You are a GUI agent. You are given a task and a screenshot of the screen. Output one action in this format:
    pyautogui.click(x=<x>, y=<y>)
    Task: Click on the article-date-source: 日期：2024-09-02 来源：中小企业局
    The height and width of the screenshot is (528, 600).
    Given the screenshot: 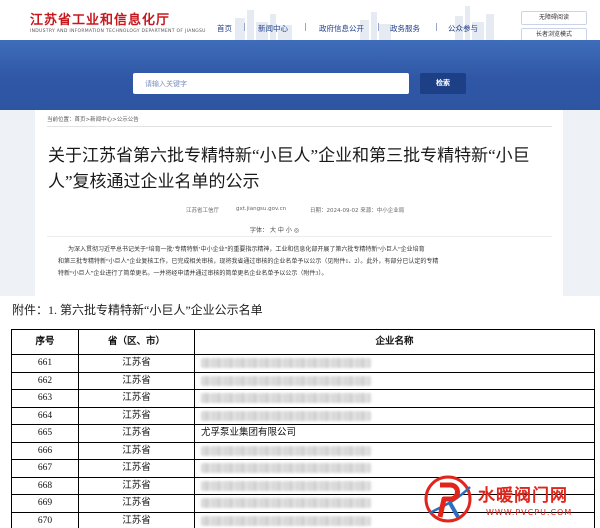 What is the action you would take?
    pyautogui.click(x=357, y=211)
    